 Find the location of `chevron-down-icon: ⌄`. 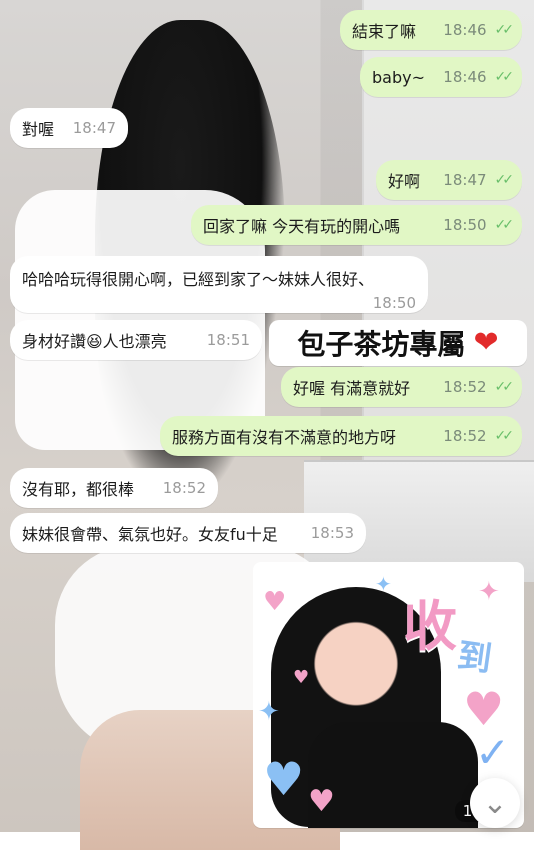

chevron-down-icon: ⌄ is located at coordinates (495, 803).